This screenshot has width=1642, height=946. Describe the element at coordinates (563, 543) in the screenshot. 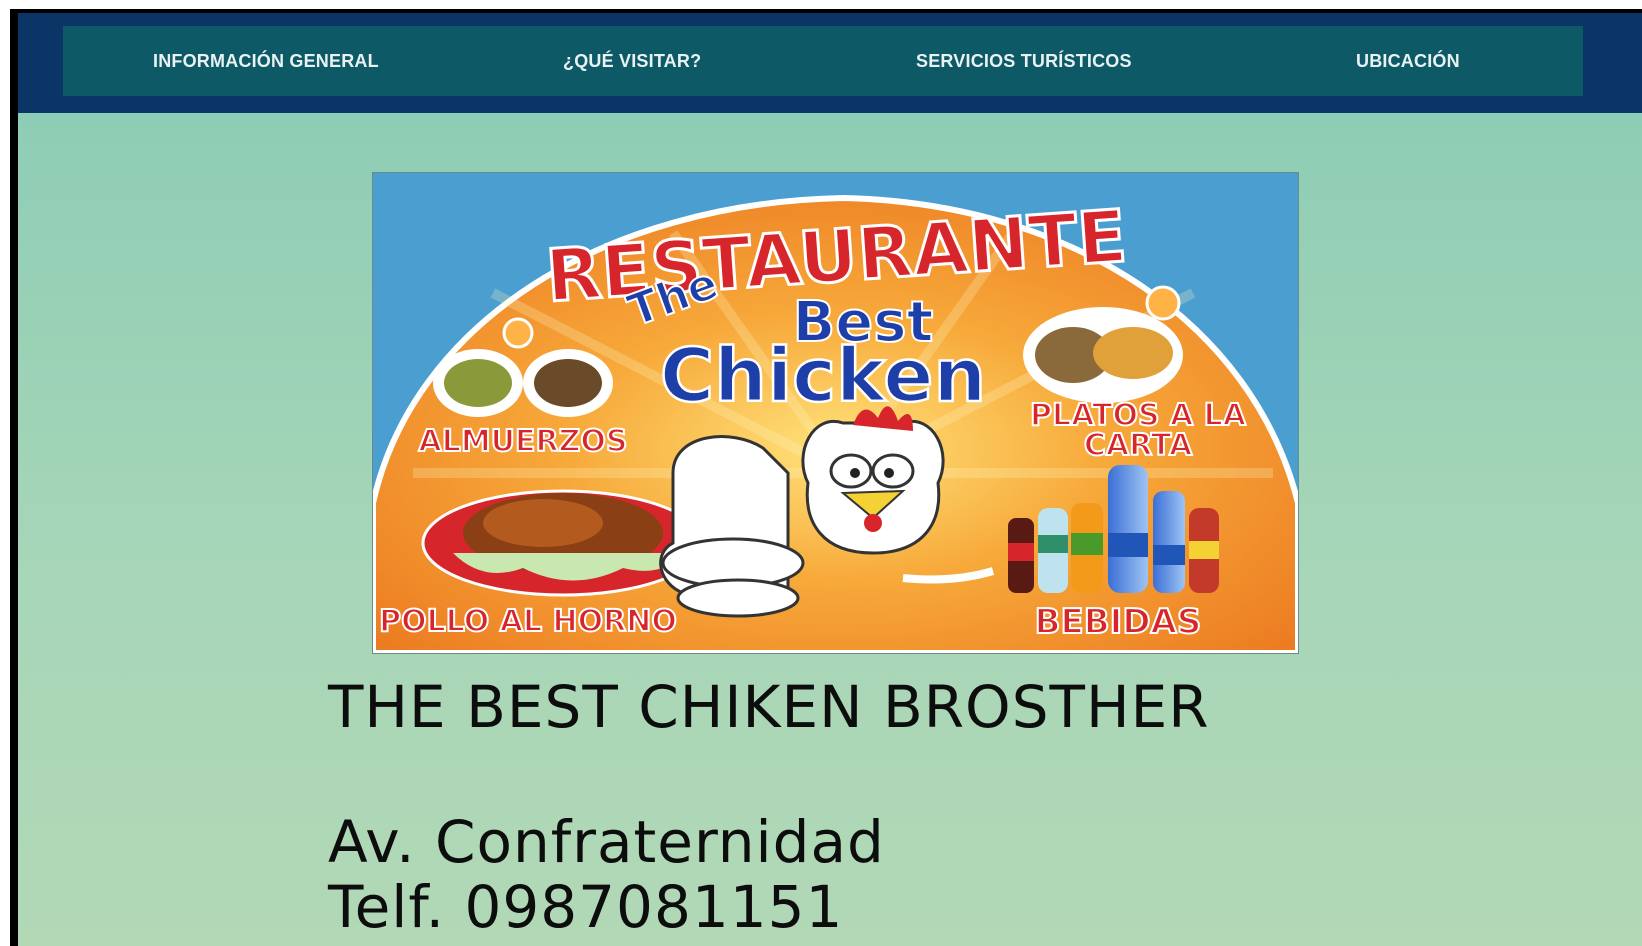

I see `roast-chicken-illustration` at that location.